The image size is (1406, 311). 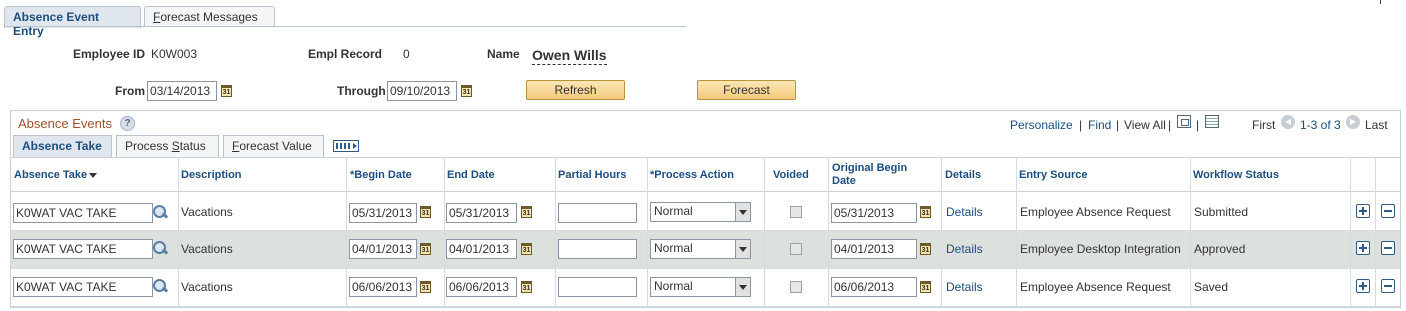 I want to click on prev-arrow-icon: ◀, so click(x=1288, y=122).